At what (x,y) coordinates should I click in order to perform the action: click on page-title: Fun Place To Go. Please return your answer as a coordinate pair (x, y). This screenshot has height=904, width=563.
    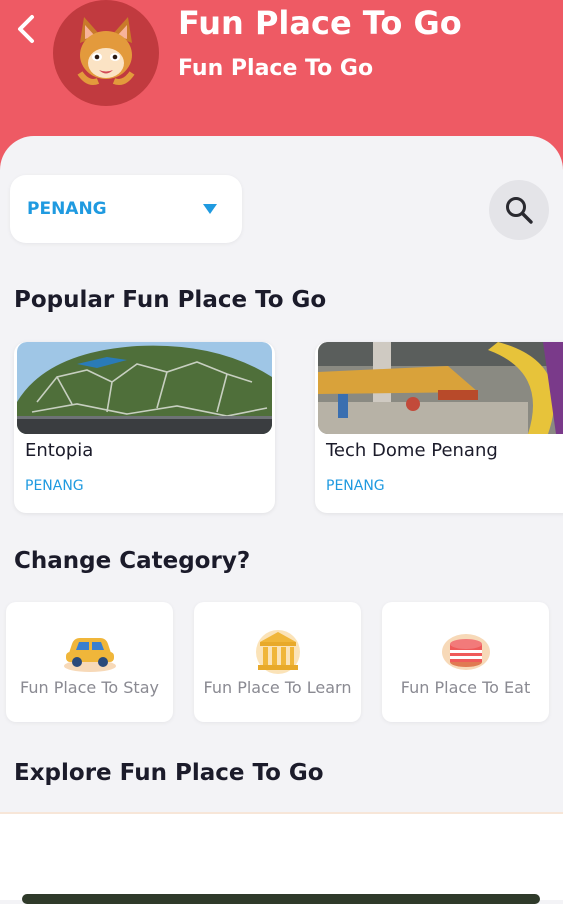
    Looking at the image, I should click on (320, 23).